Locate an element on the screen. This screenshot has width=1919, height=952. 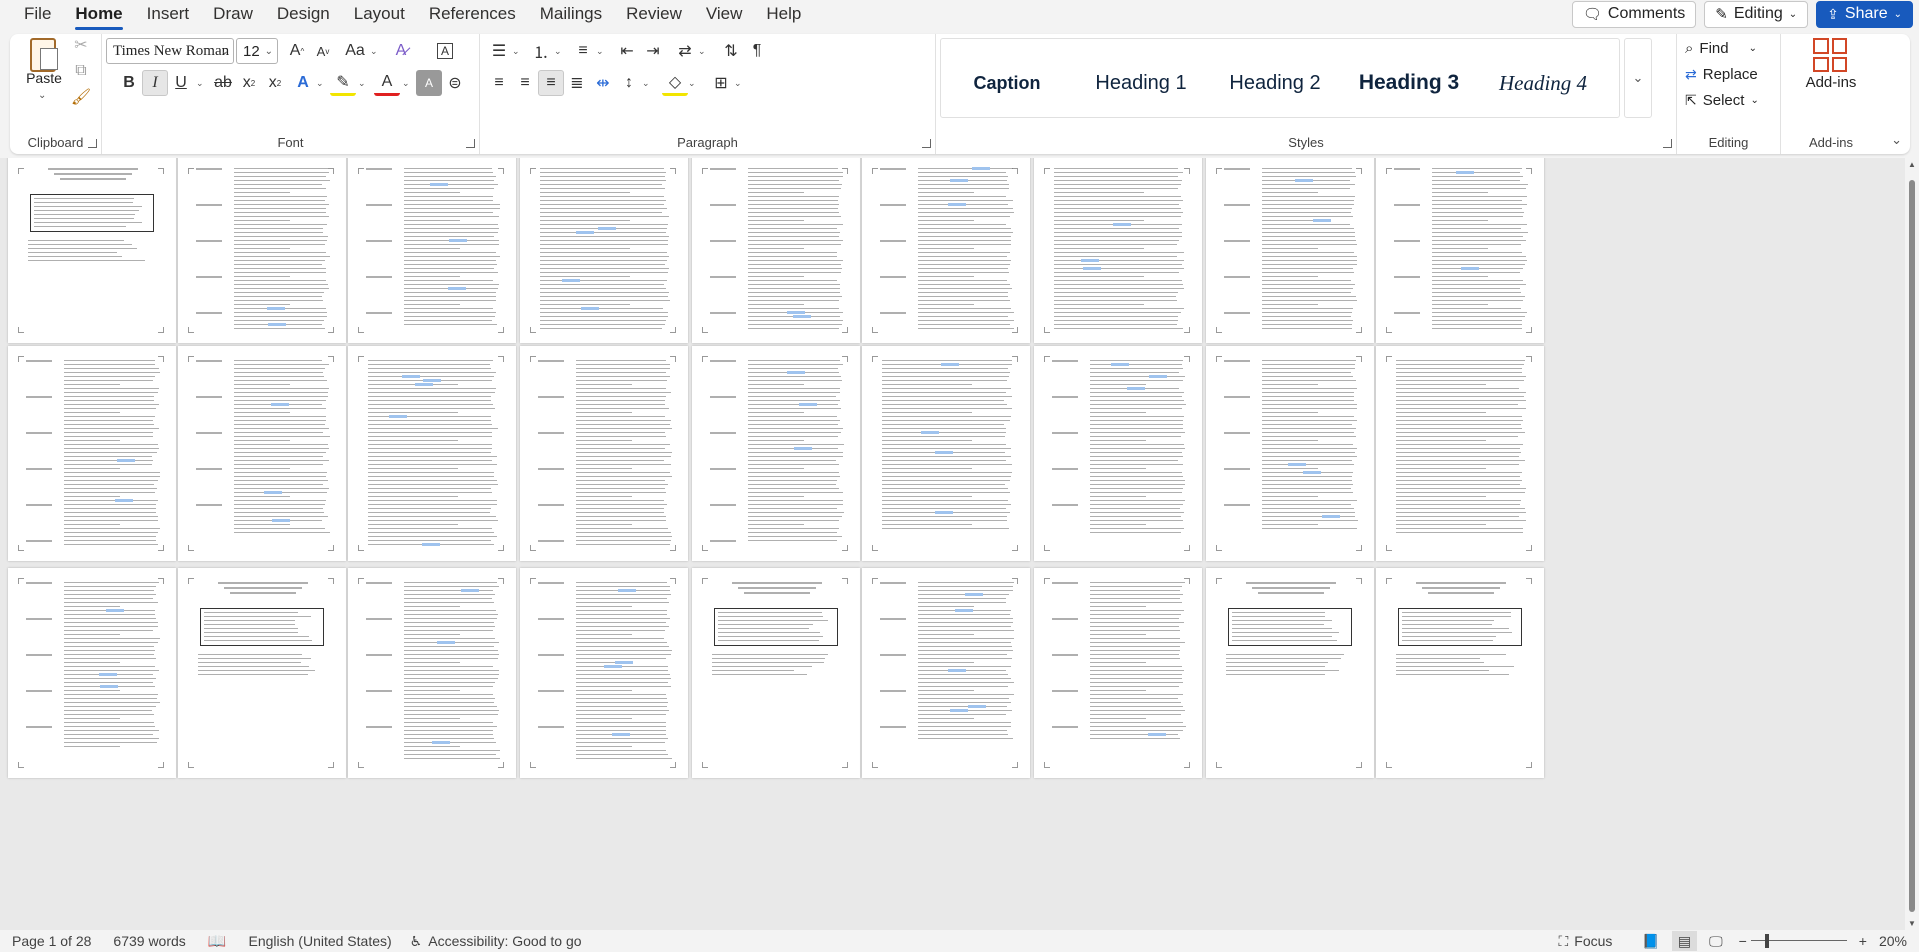
scroll-down-icon: ▼ is located at coordinates (1912, 923).